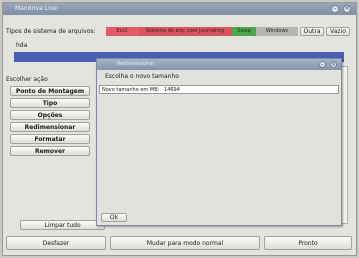 This screenshot has height=258, width=359. What do you see at coordinates (277, 31) in the screenshot?
I see `fs-type-windows: Windows` at bounding box center [277, 31].